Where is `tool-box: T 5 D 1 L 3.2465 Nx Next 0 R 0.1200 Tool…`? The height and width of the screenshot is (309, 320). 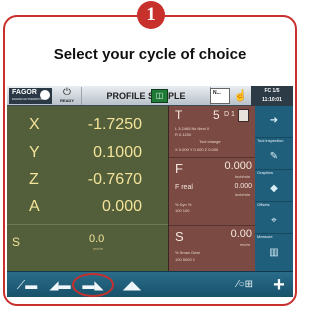
tool-box: T 5 D 1 L 3.2465 Nx Next 0 R 0.1200 Tool… is located at coordinates (212, 132).